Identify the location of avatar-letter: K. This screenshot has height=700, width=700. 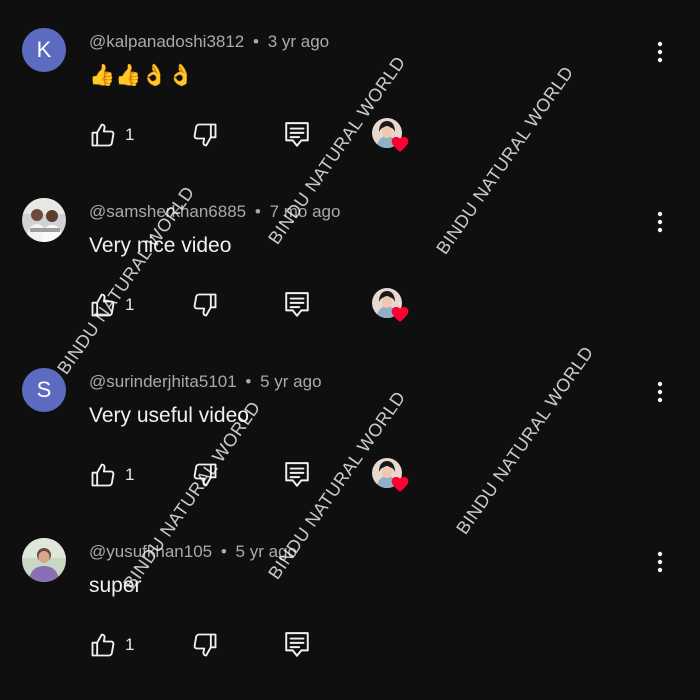
(44, 49).